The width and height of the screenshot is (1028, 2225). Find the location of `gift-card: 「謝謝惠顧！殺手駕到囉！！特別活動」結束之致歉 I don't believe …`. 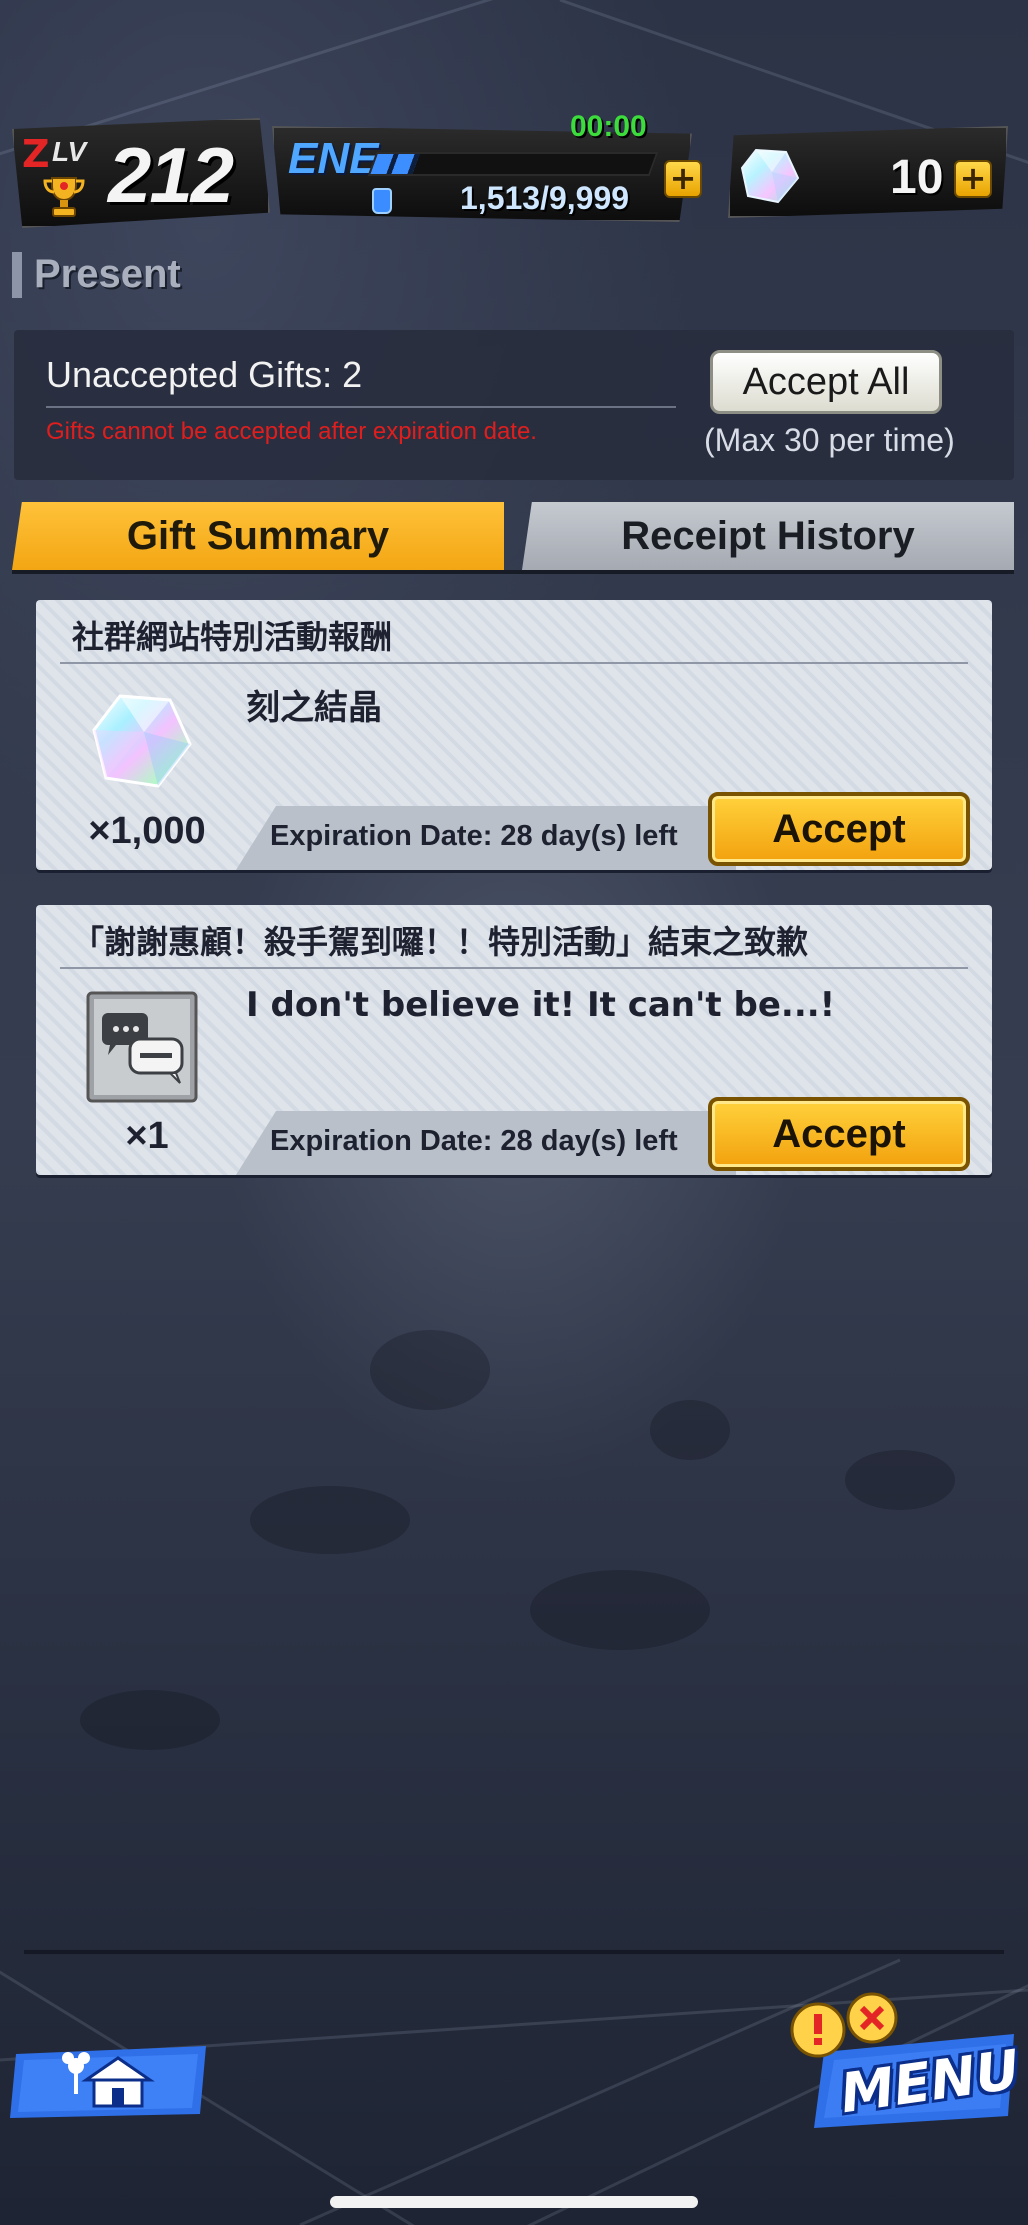

gift-card: 「謝謝惠顧！殺手駕到囉！！特別活動」結束之致歉 I don't believe … is located at coordinates (514, 1040).